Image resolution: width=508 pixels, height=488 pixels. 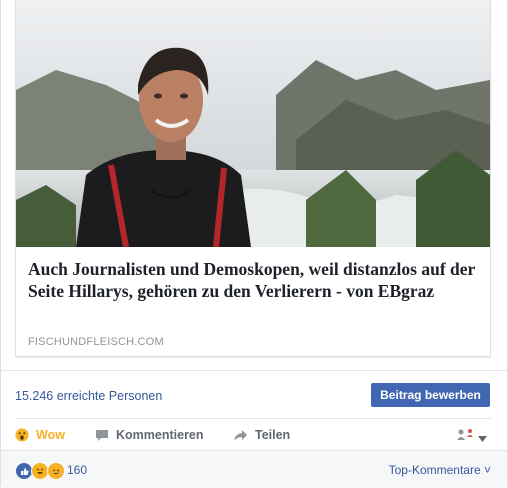 What do you see at coordinates (88, 396) in the screenshot?
I see `reach-count-link: 15.246 erreichte Personen` at bounding box center [88, 396].